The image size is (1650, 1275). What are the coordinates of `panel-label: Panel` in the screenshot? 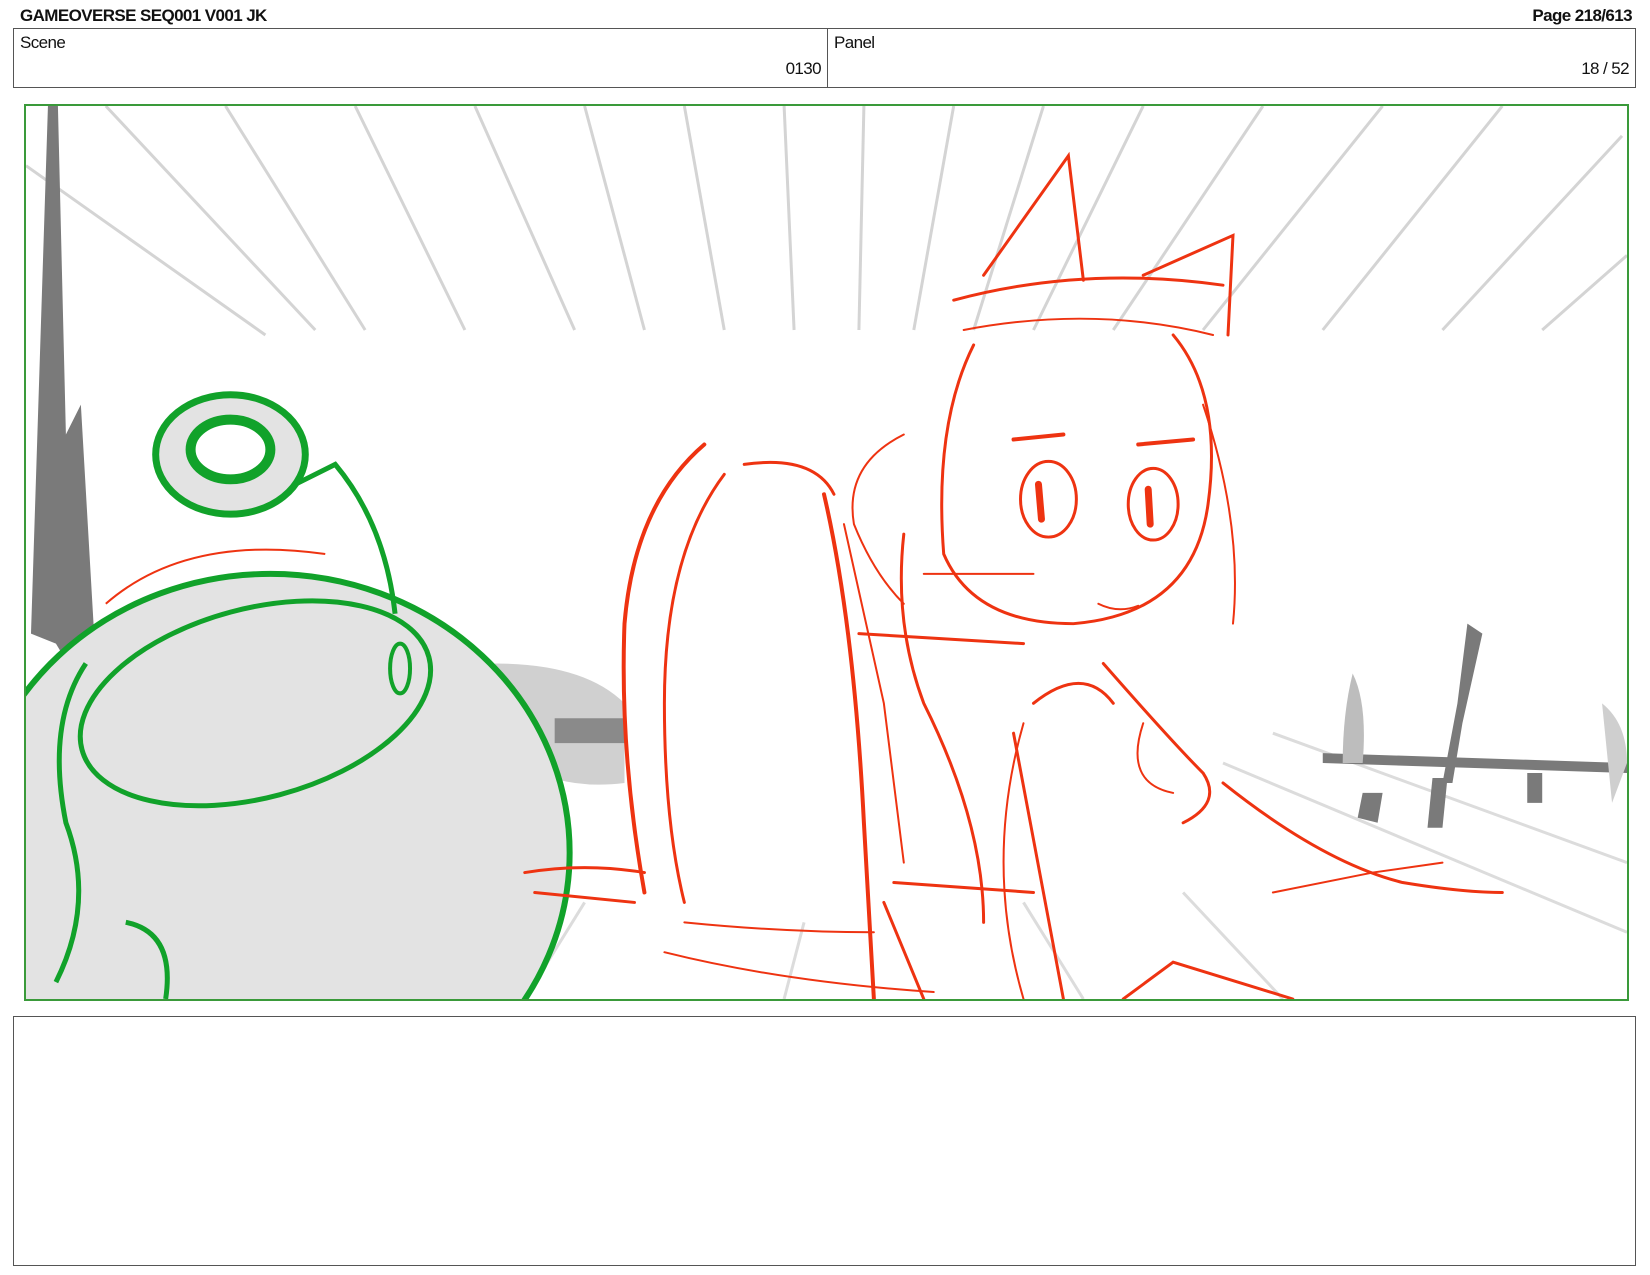 It's located at (854, 42).